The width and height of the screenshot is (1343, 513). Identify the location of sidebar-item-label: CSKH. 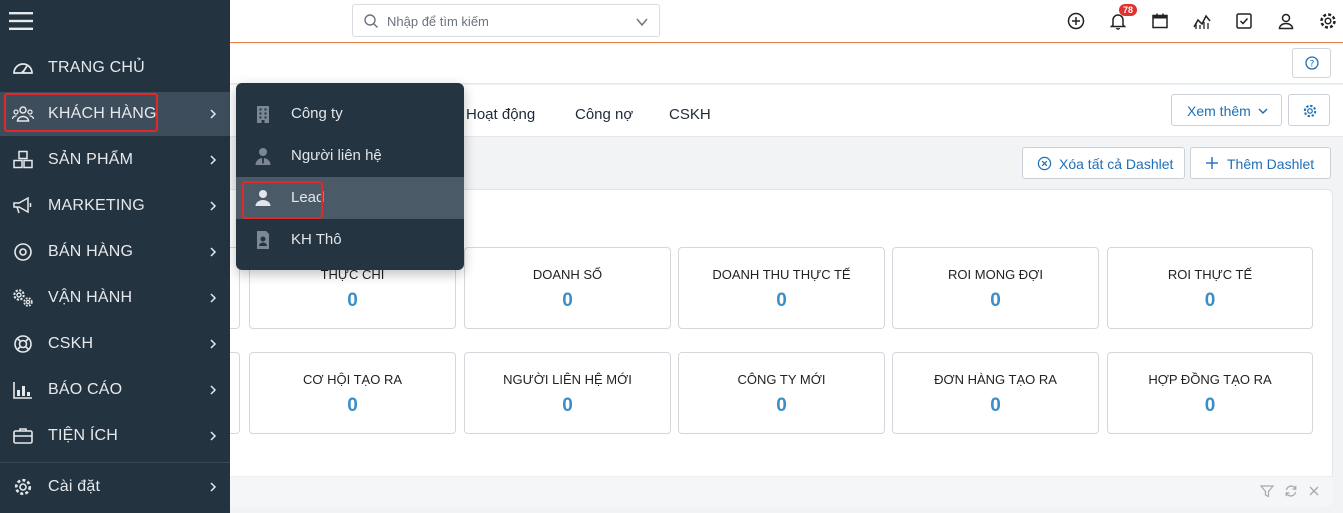
(71, 343).